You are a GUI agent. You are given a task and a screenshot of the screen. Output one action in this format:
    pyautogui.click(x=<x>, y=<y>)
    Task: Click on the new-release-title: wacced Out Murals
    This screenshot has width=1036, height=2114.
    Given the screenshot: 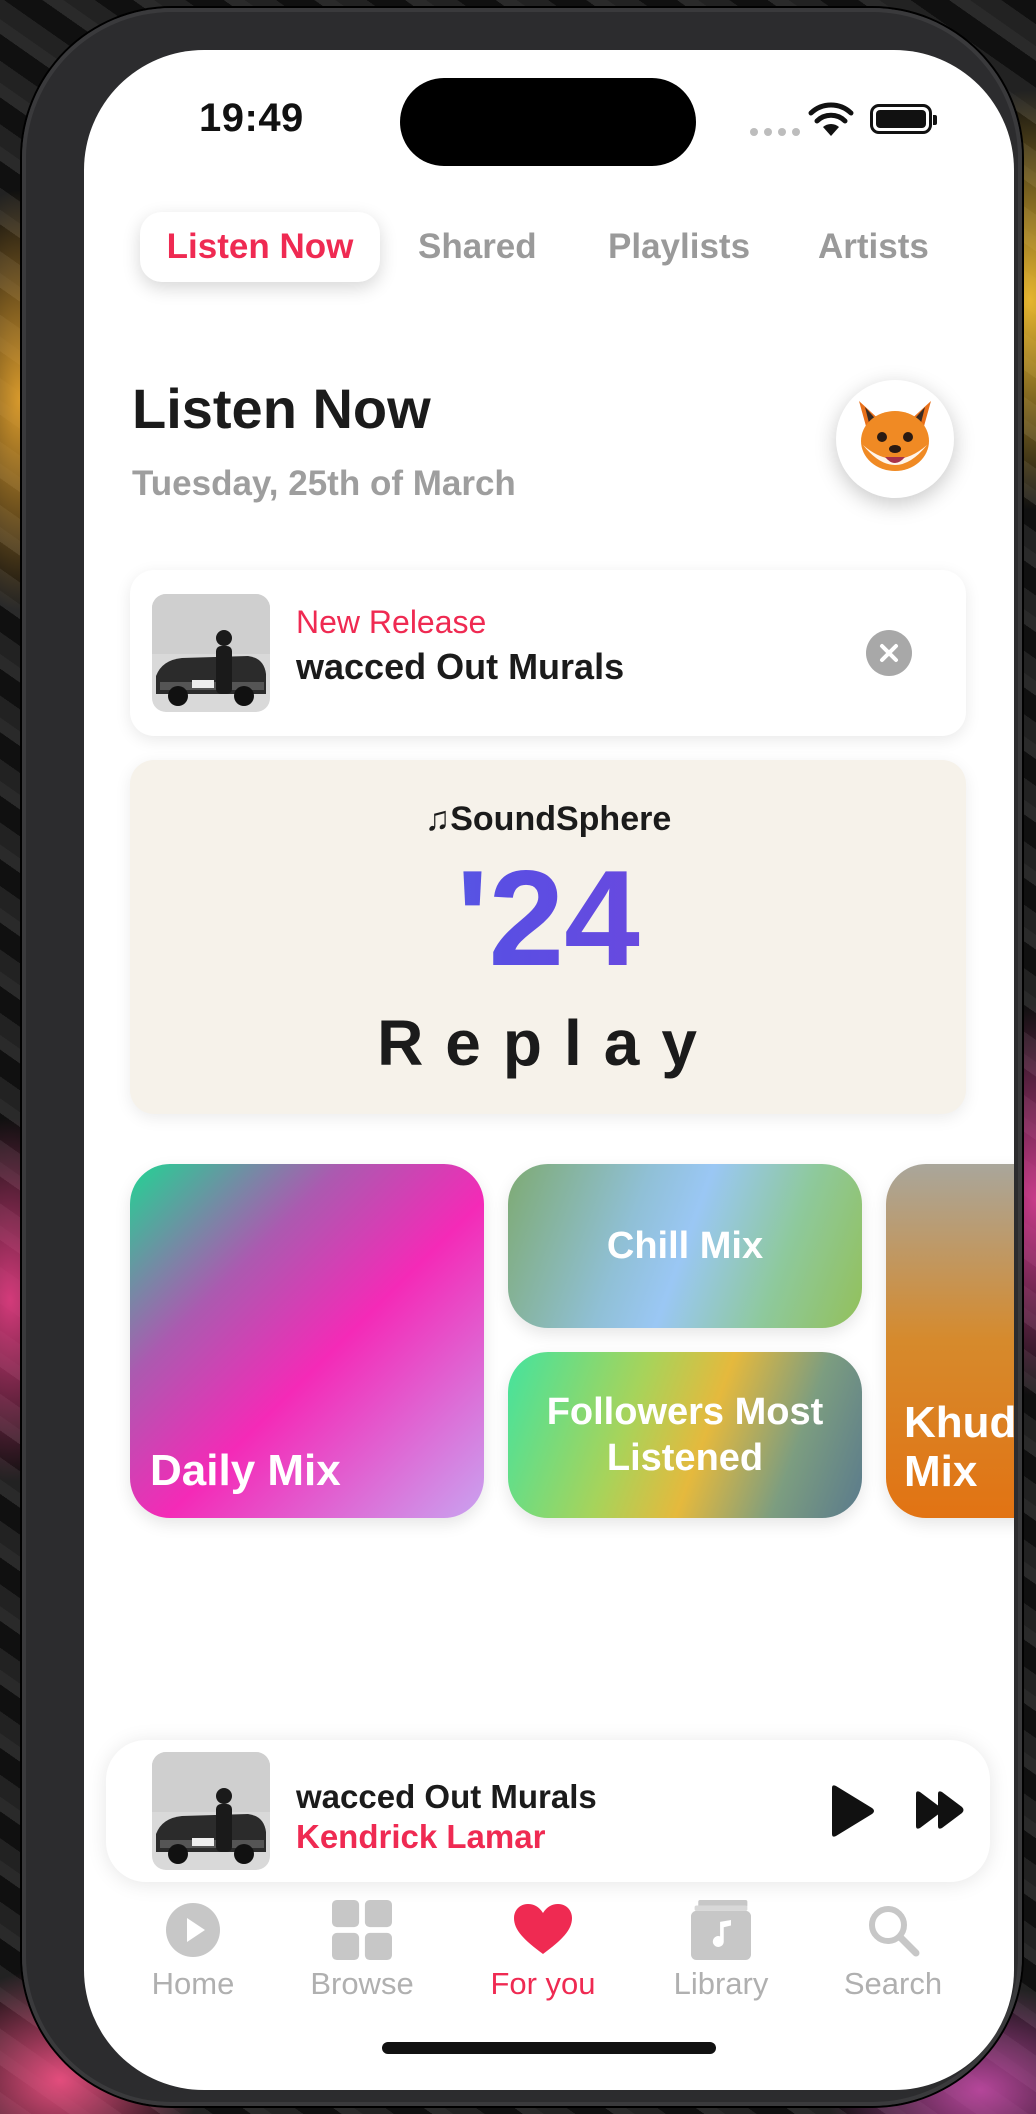 What is the action you would take?
    pyautogui.click(x=460, y=666)
    